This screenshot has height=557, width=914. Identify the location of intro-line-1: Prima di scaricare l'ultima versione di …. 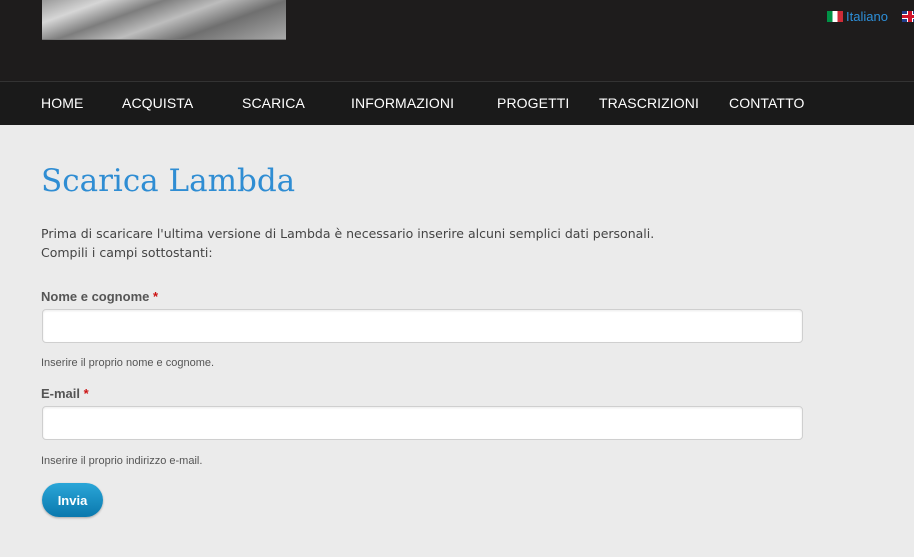
(348, 233).